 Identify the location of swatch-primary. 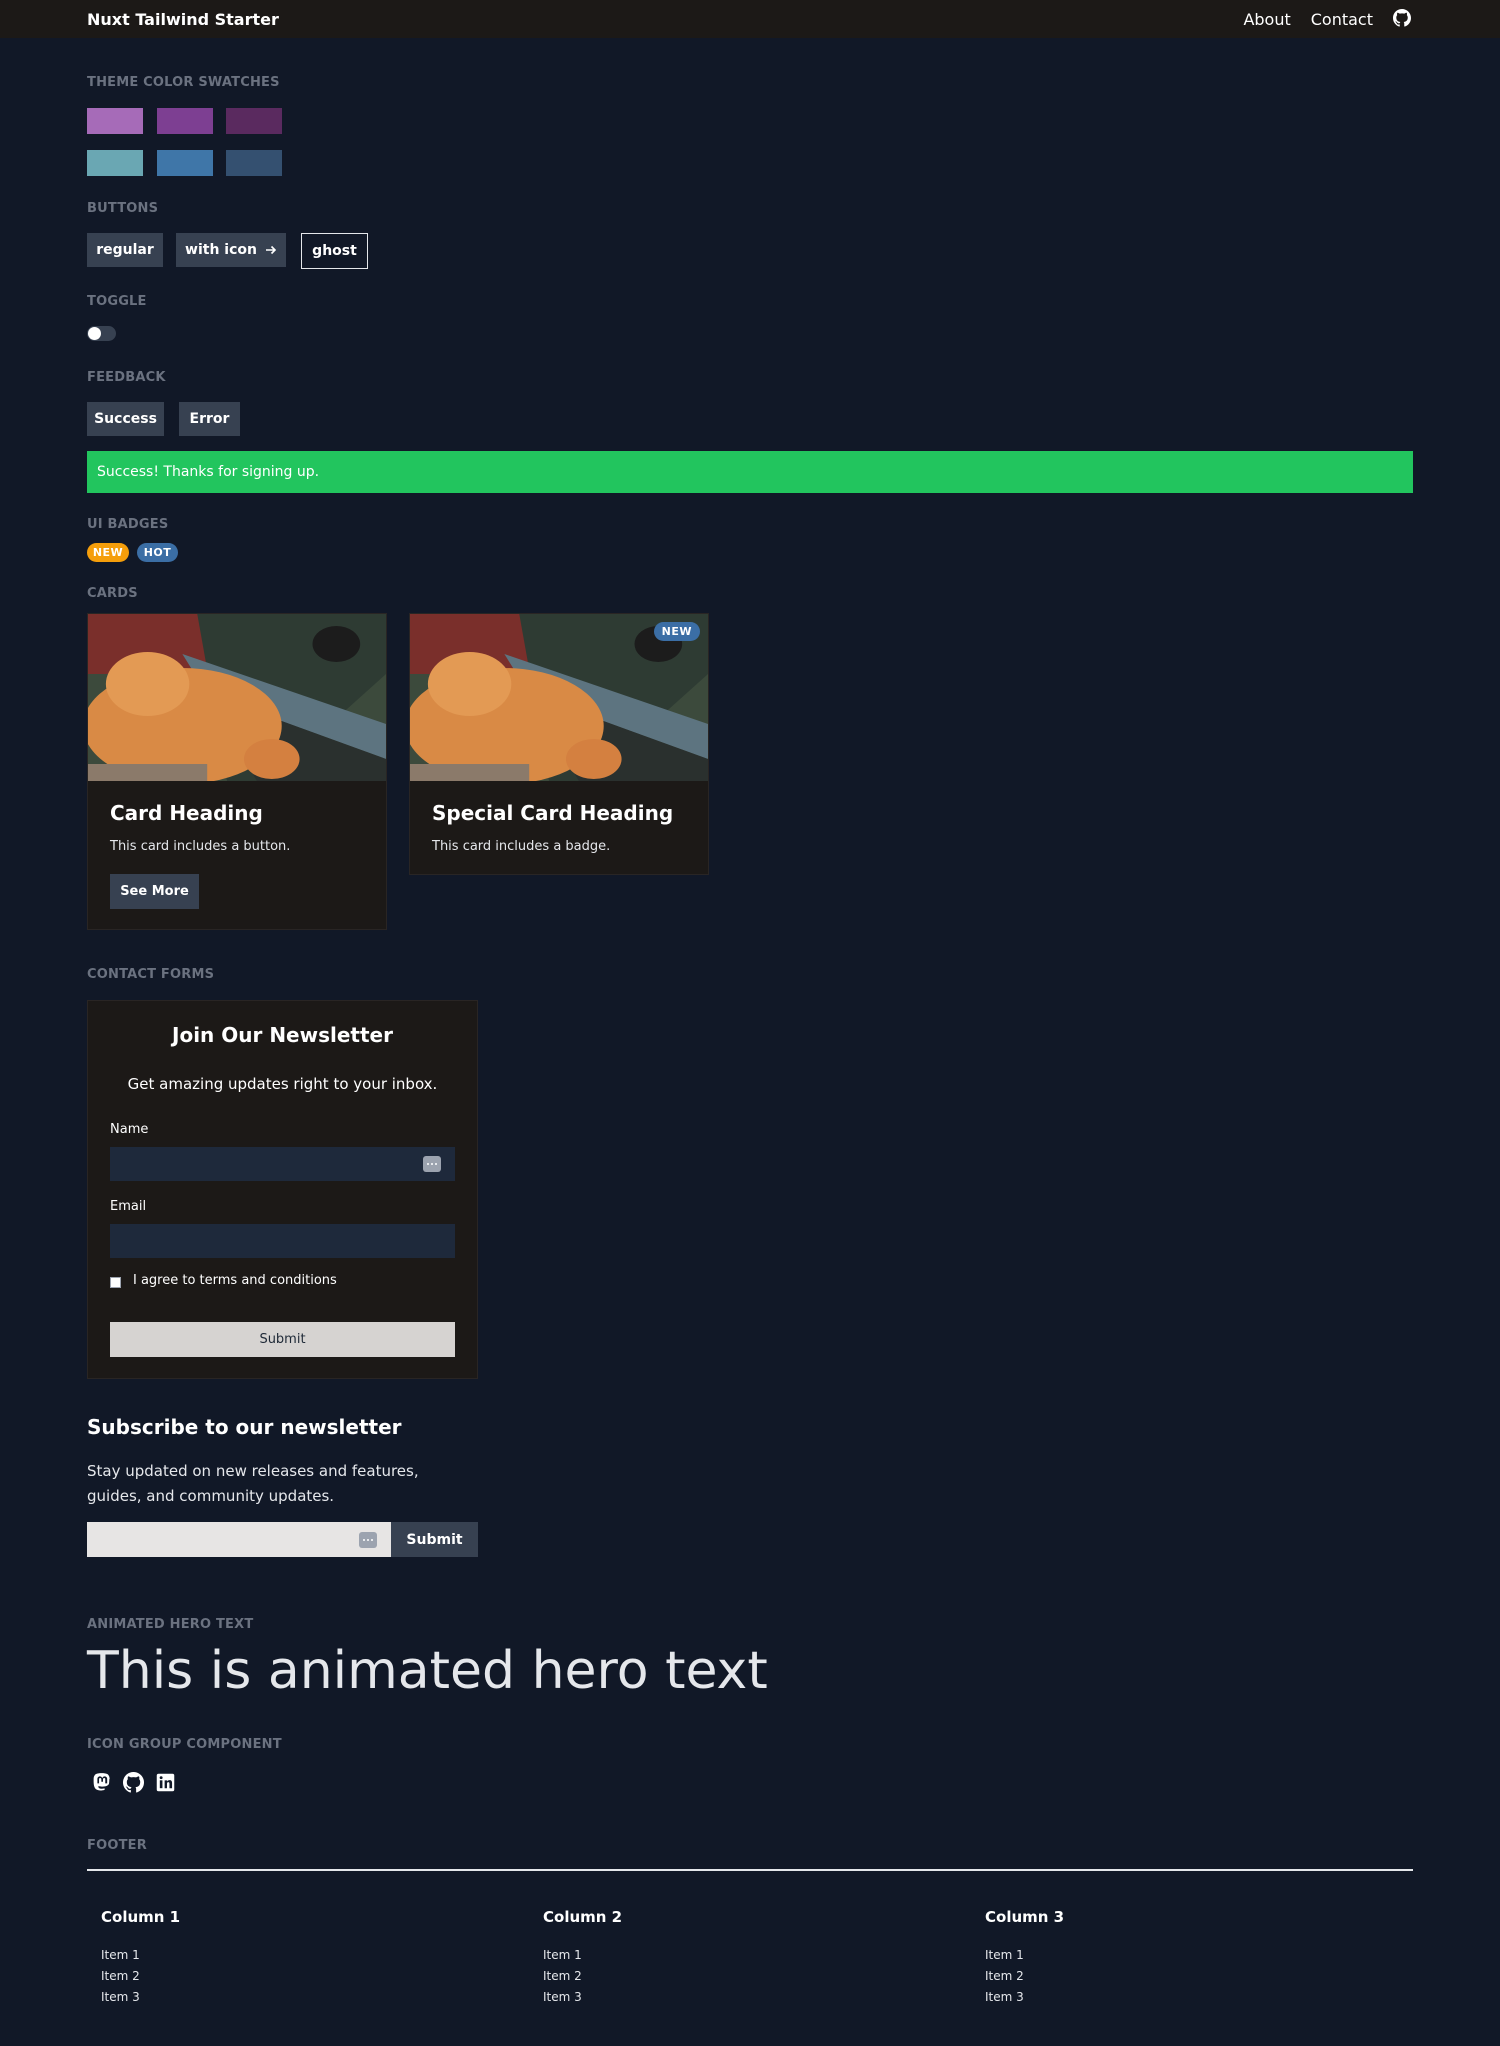
(185, 121).